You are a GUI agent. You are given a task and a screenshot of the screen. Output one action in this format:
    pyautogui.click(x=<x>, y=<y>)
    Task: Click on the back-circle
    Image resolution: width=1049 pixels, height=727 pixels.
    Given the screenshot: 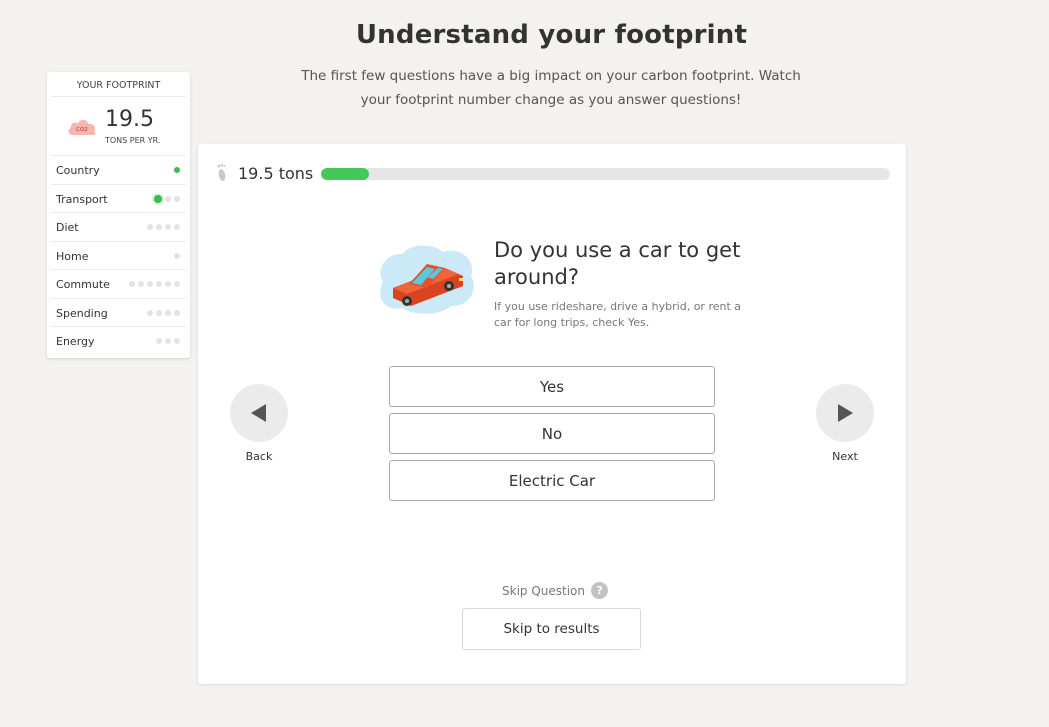 What is the action you would take?
    pyautogui.click(x=259, y=413)
    